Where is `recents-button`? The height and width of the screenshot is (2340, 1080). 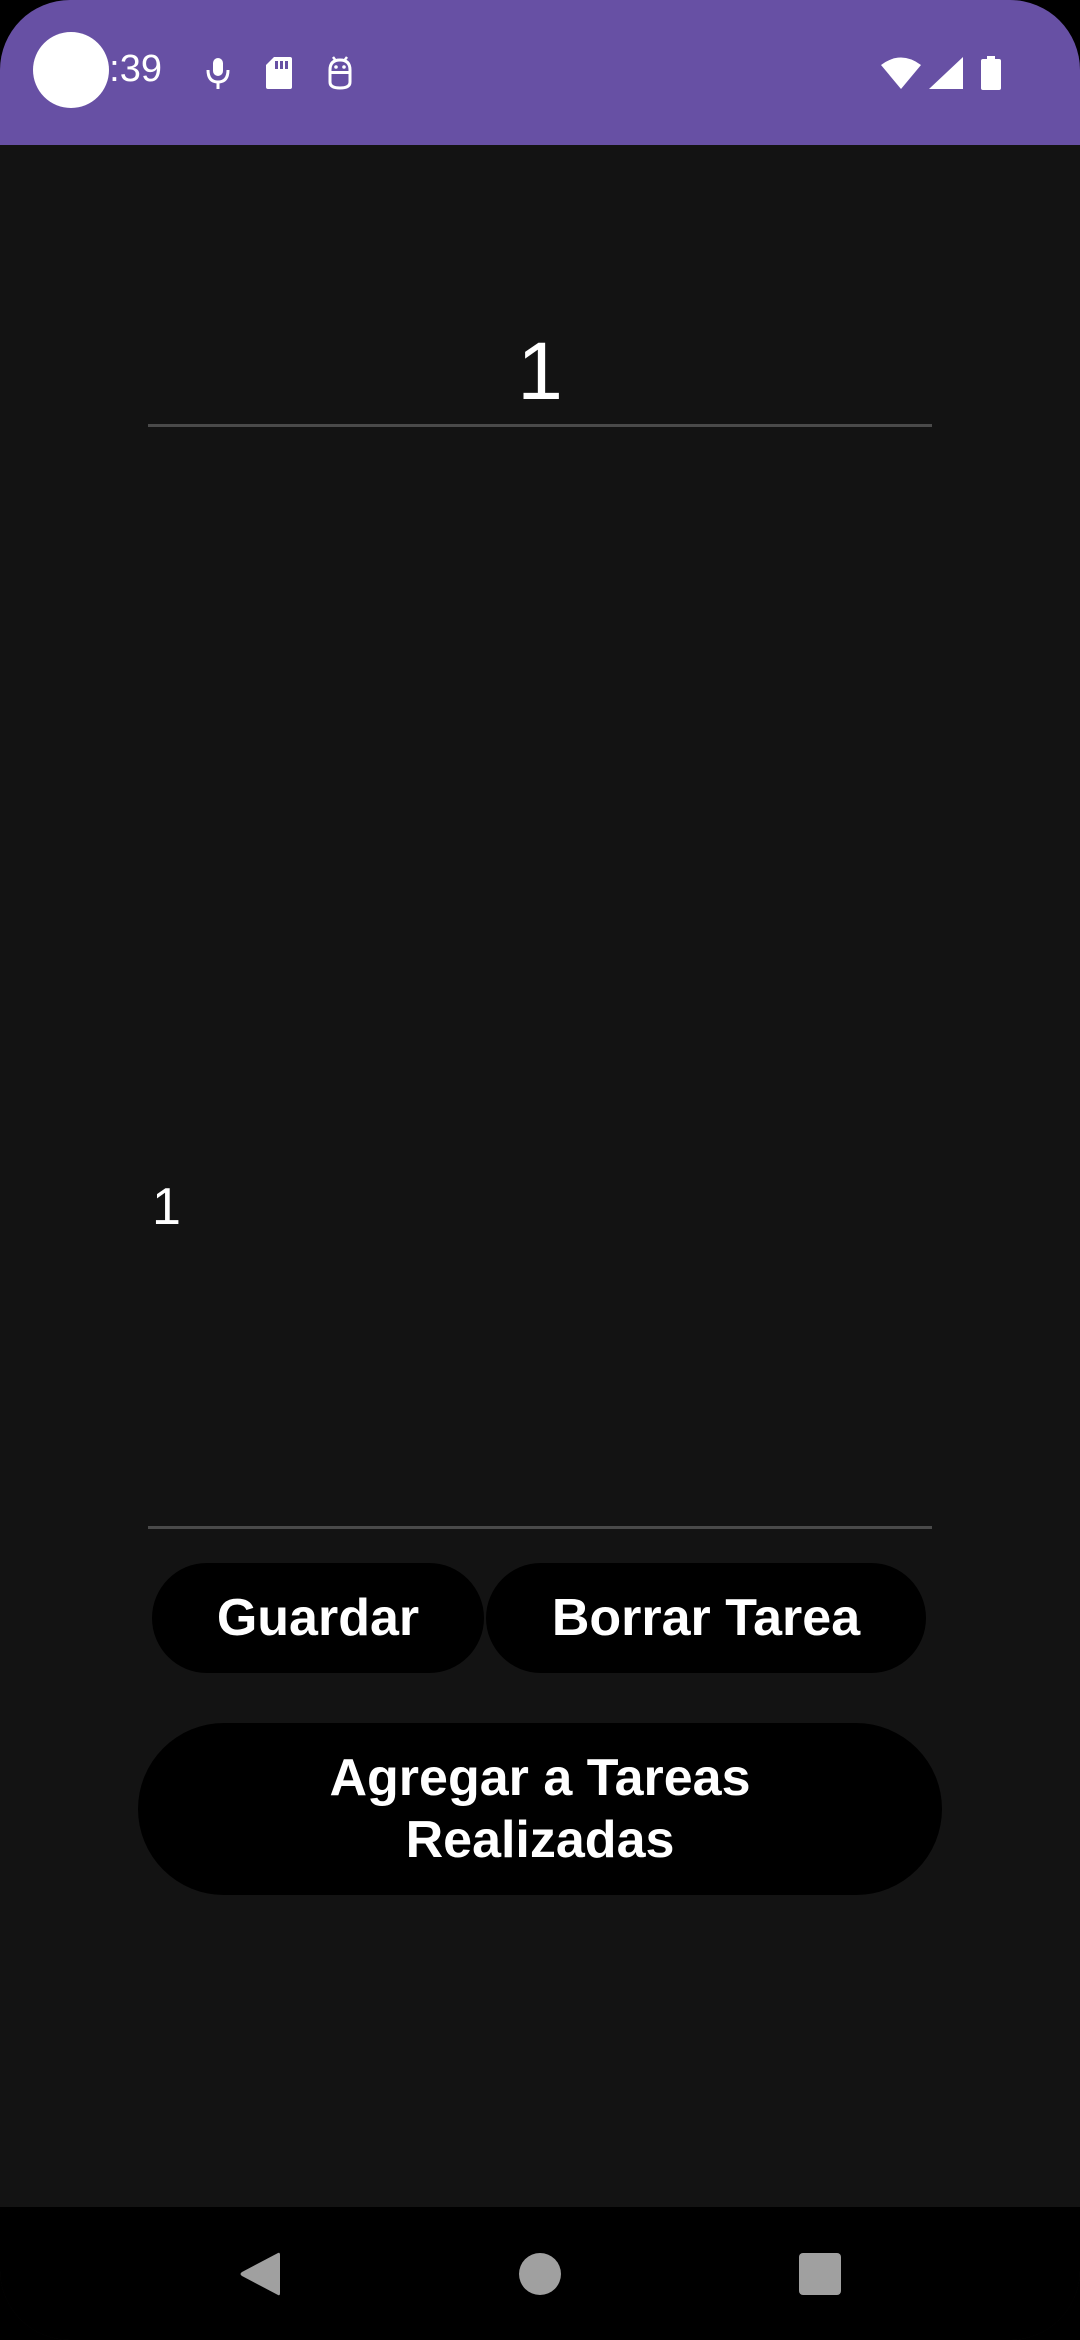 recents-button is located at coordinates (820, 2273).